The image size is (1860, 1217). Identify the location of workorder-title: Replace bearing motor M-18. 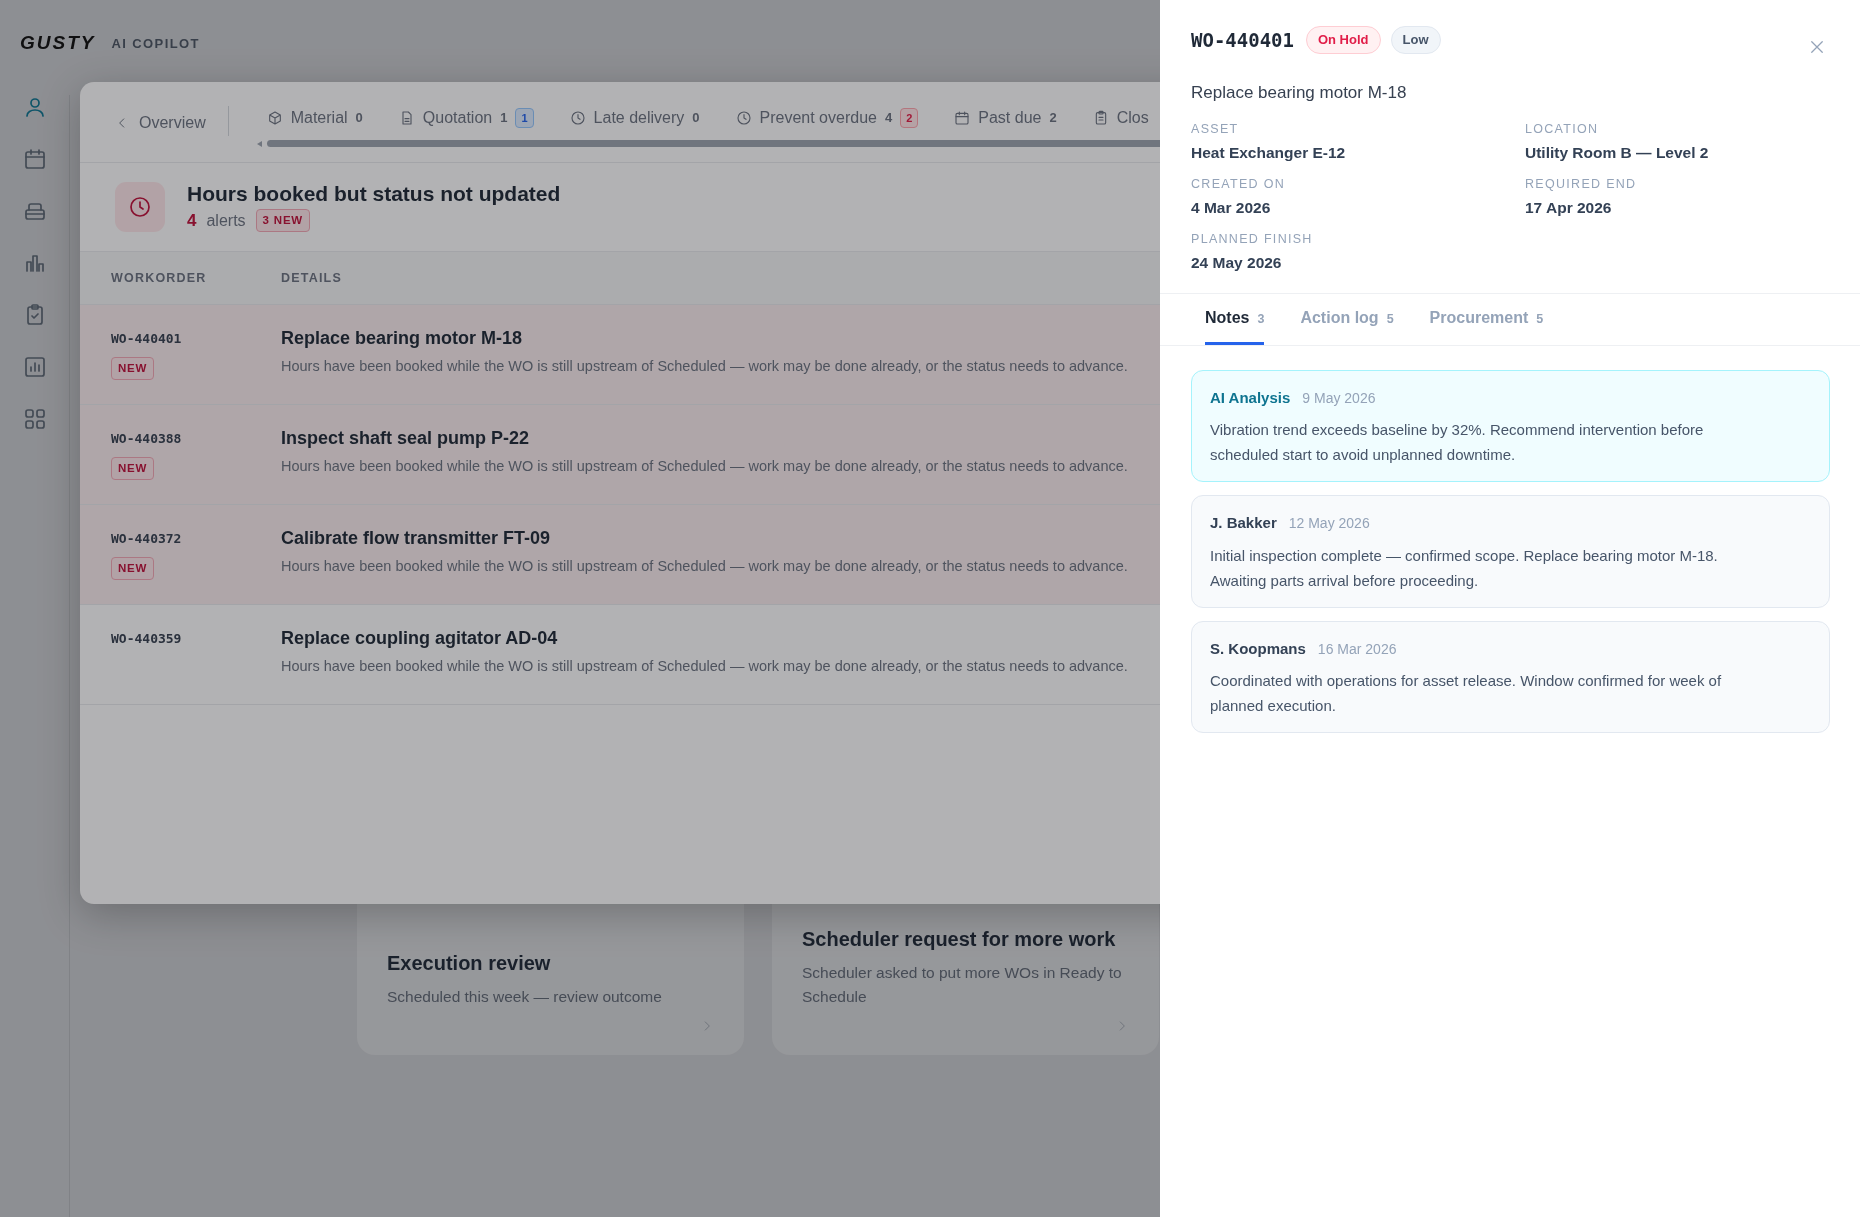
(1299, 93).